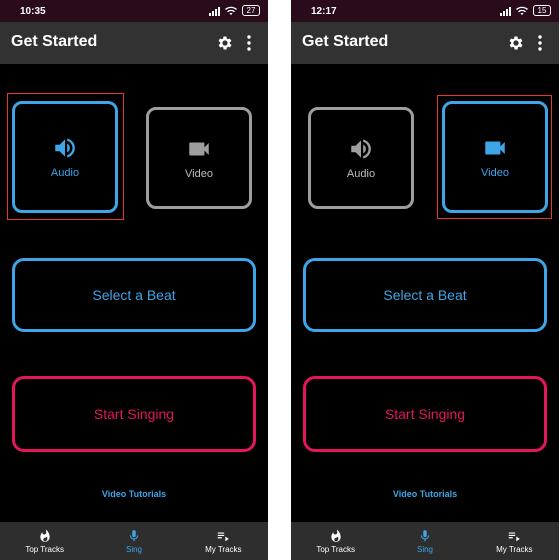 This screenshot has width=560, height=560. What do you see at coordinates (361, 149) in the screenshot?
I see `speaker-icon` at bounding box center [361, 149].